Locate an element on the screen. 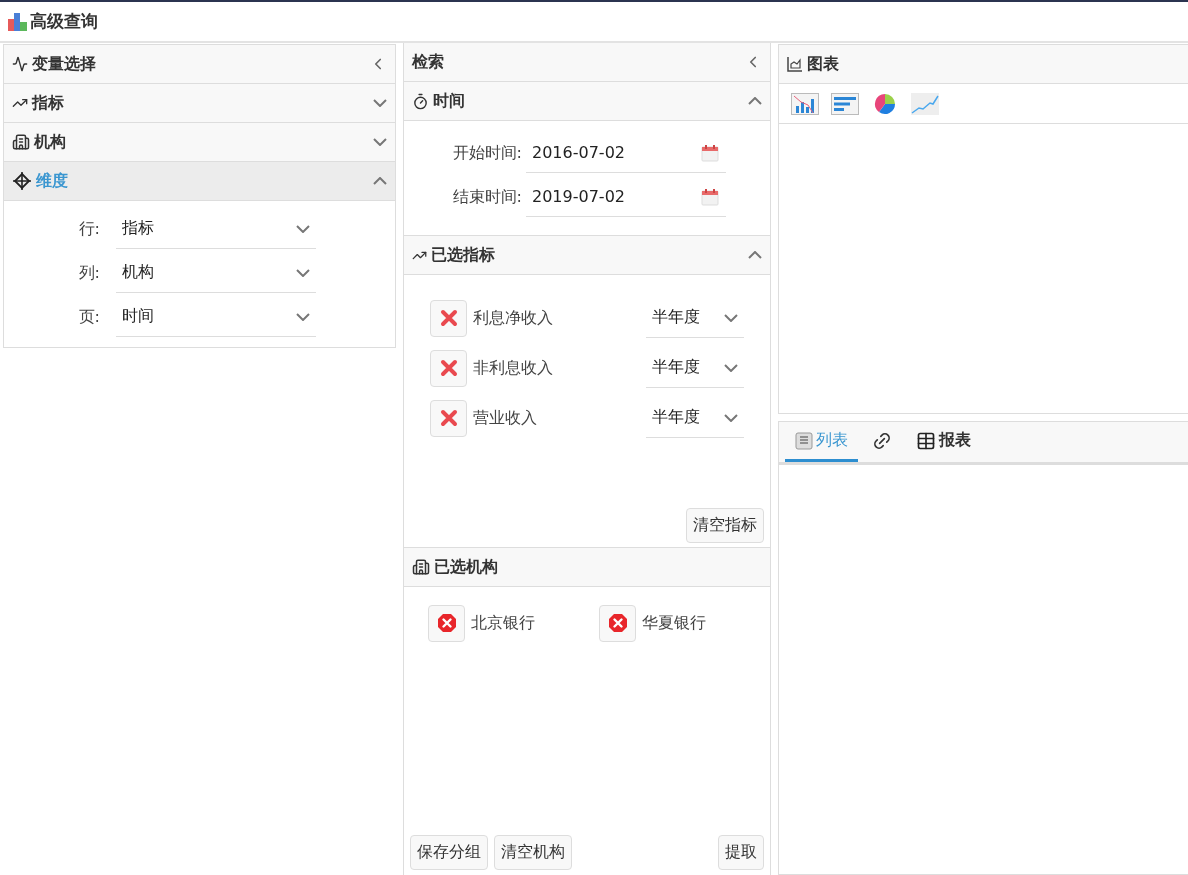 The image size is (1188, 875). table-icon is located at coordinates (926, 440).